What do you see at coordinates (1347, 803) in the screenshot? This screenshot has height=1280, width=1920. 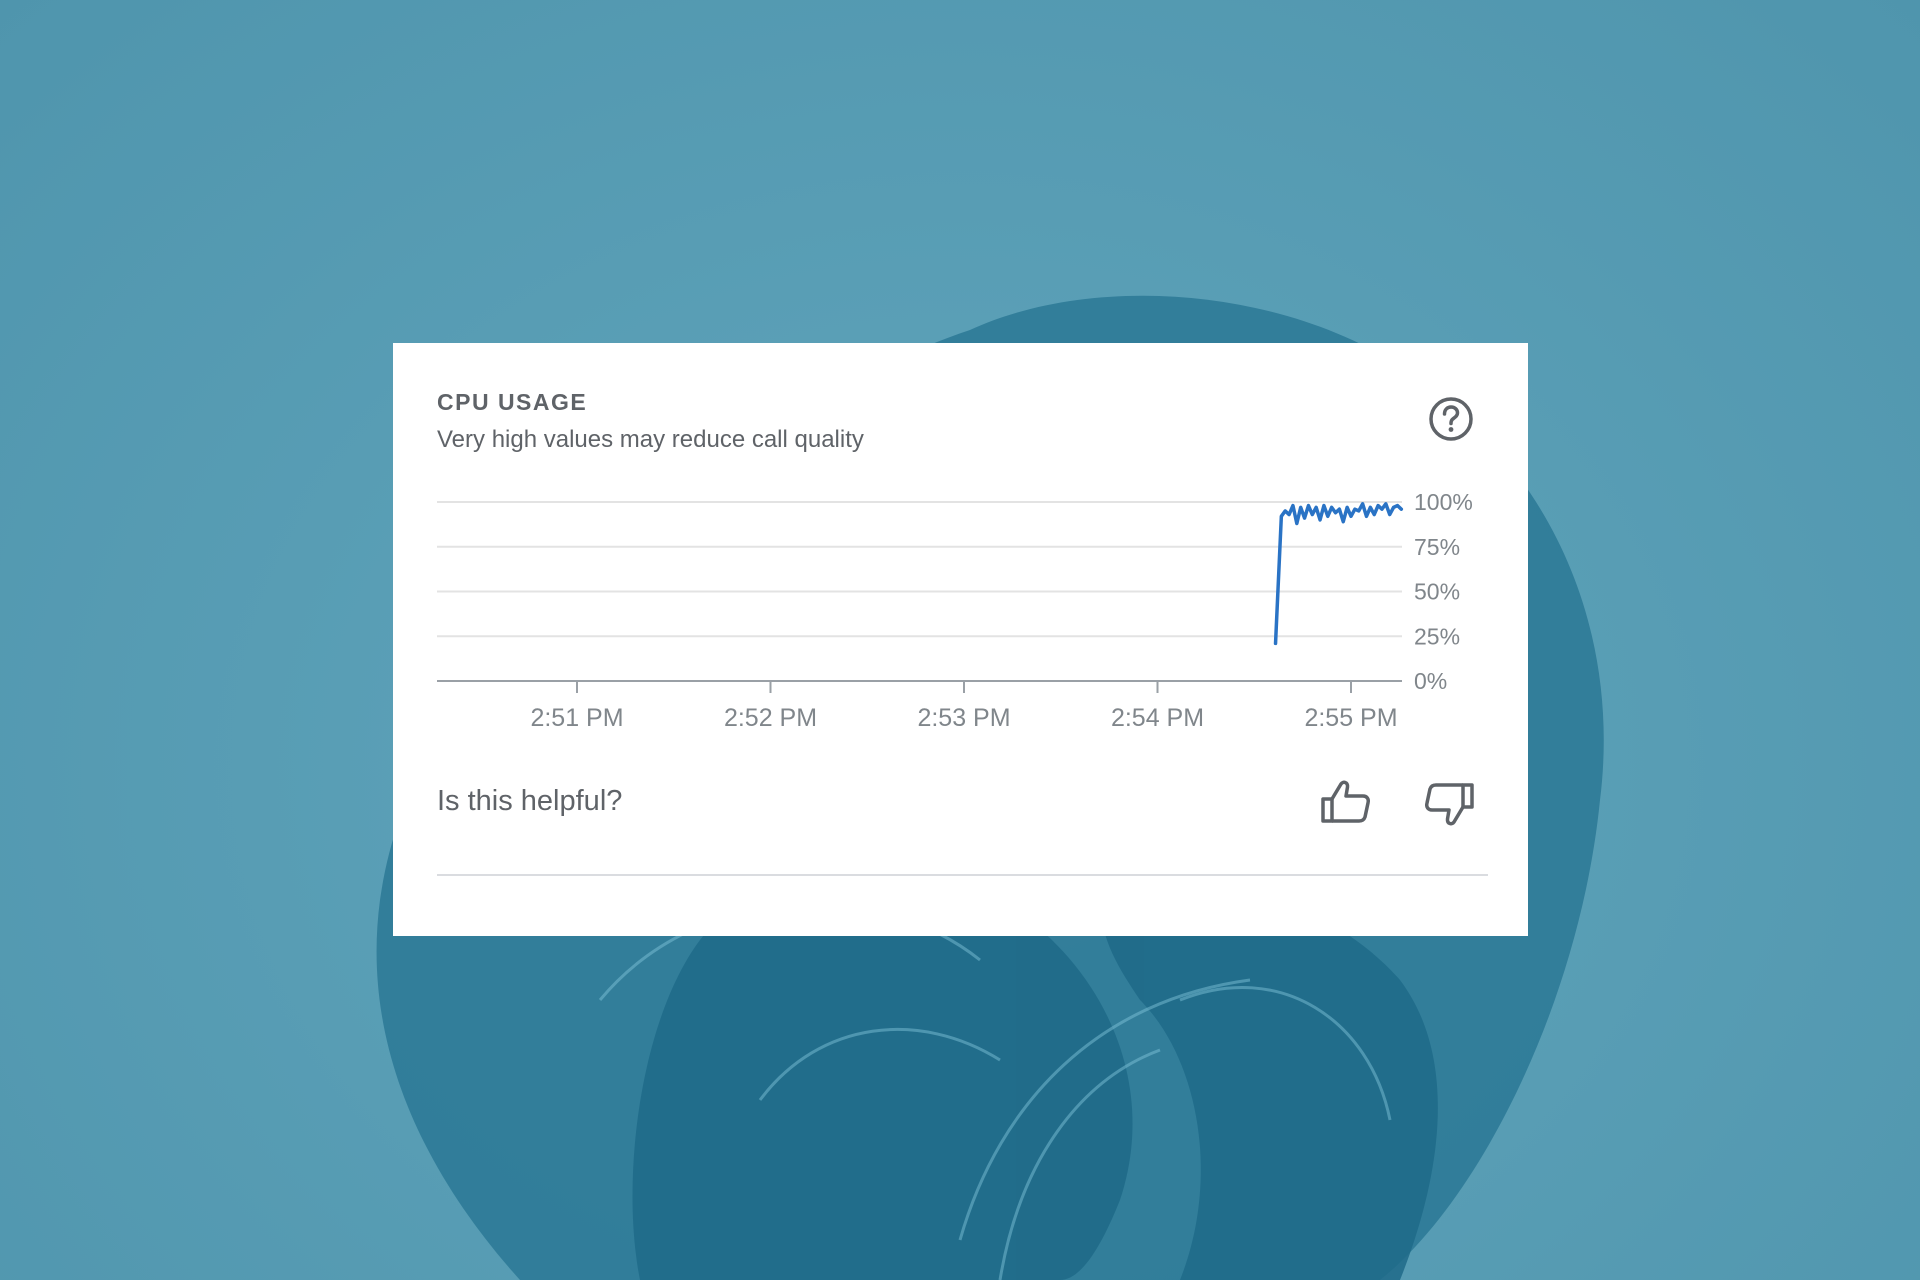 I see `thumb-up-icon` at bounding box center [1347, 803].